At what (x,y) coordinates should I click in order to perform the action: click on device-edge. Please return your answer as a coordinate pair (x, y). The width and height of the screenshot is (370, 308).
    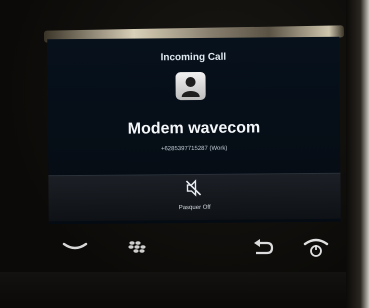
    Looking at the image, I should click on (358, 154).